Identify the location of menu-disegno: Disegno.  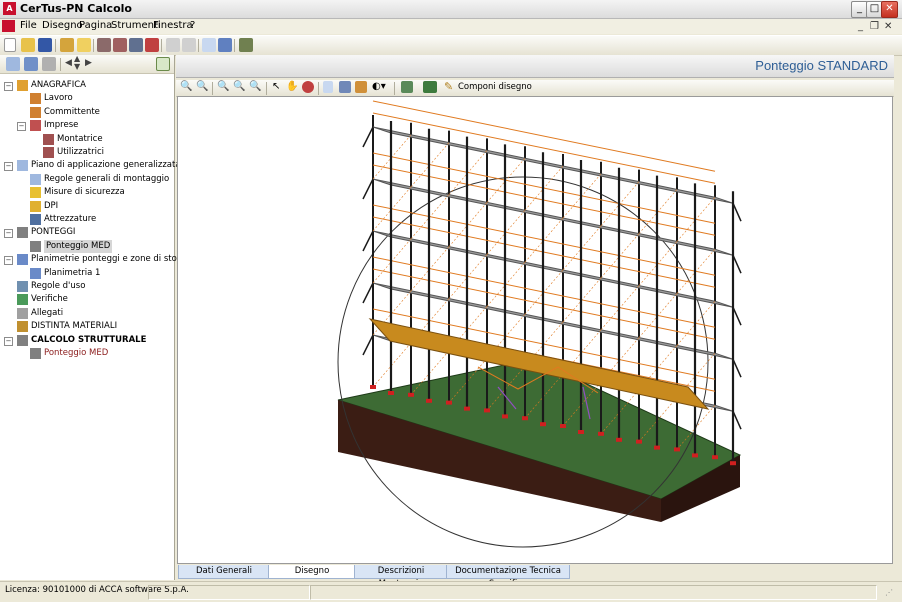
(62, 25).